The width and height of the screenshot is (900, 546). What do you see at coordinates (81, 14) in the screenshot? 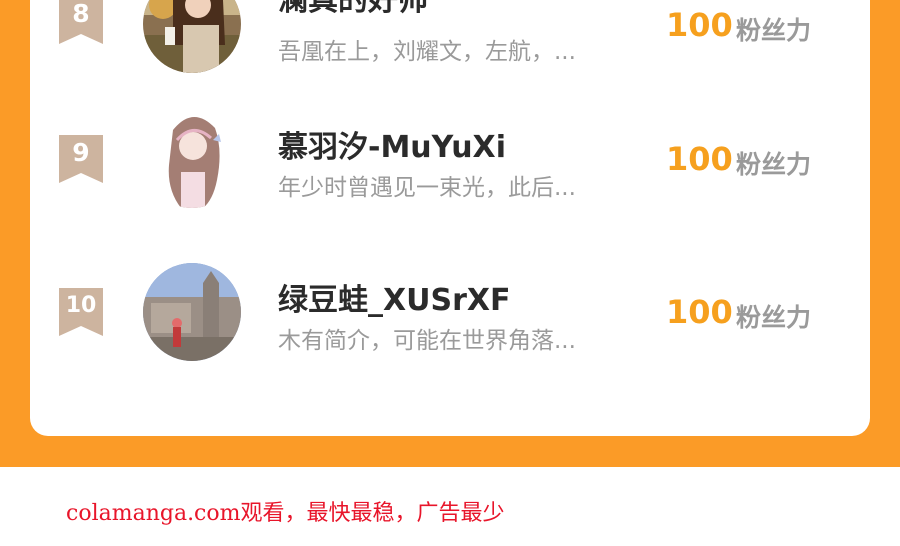
I see `rank-number: 8` at bounding box center [81, 14].